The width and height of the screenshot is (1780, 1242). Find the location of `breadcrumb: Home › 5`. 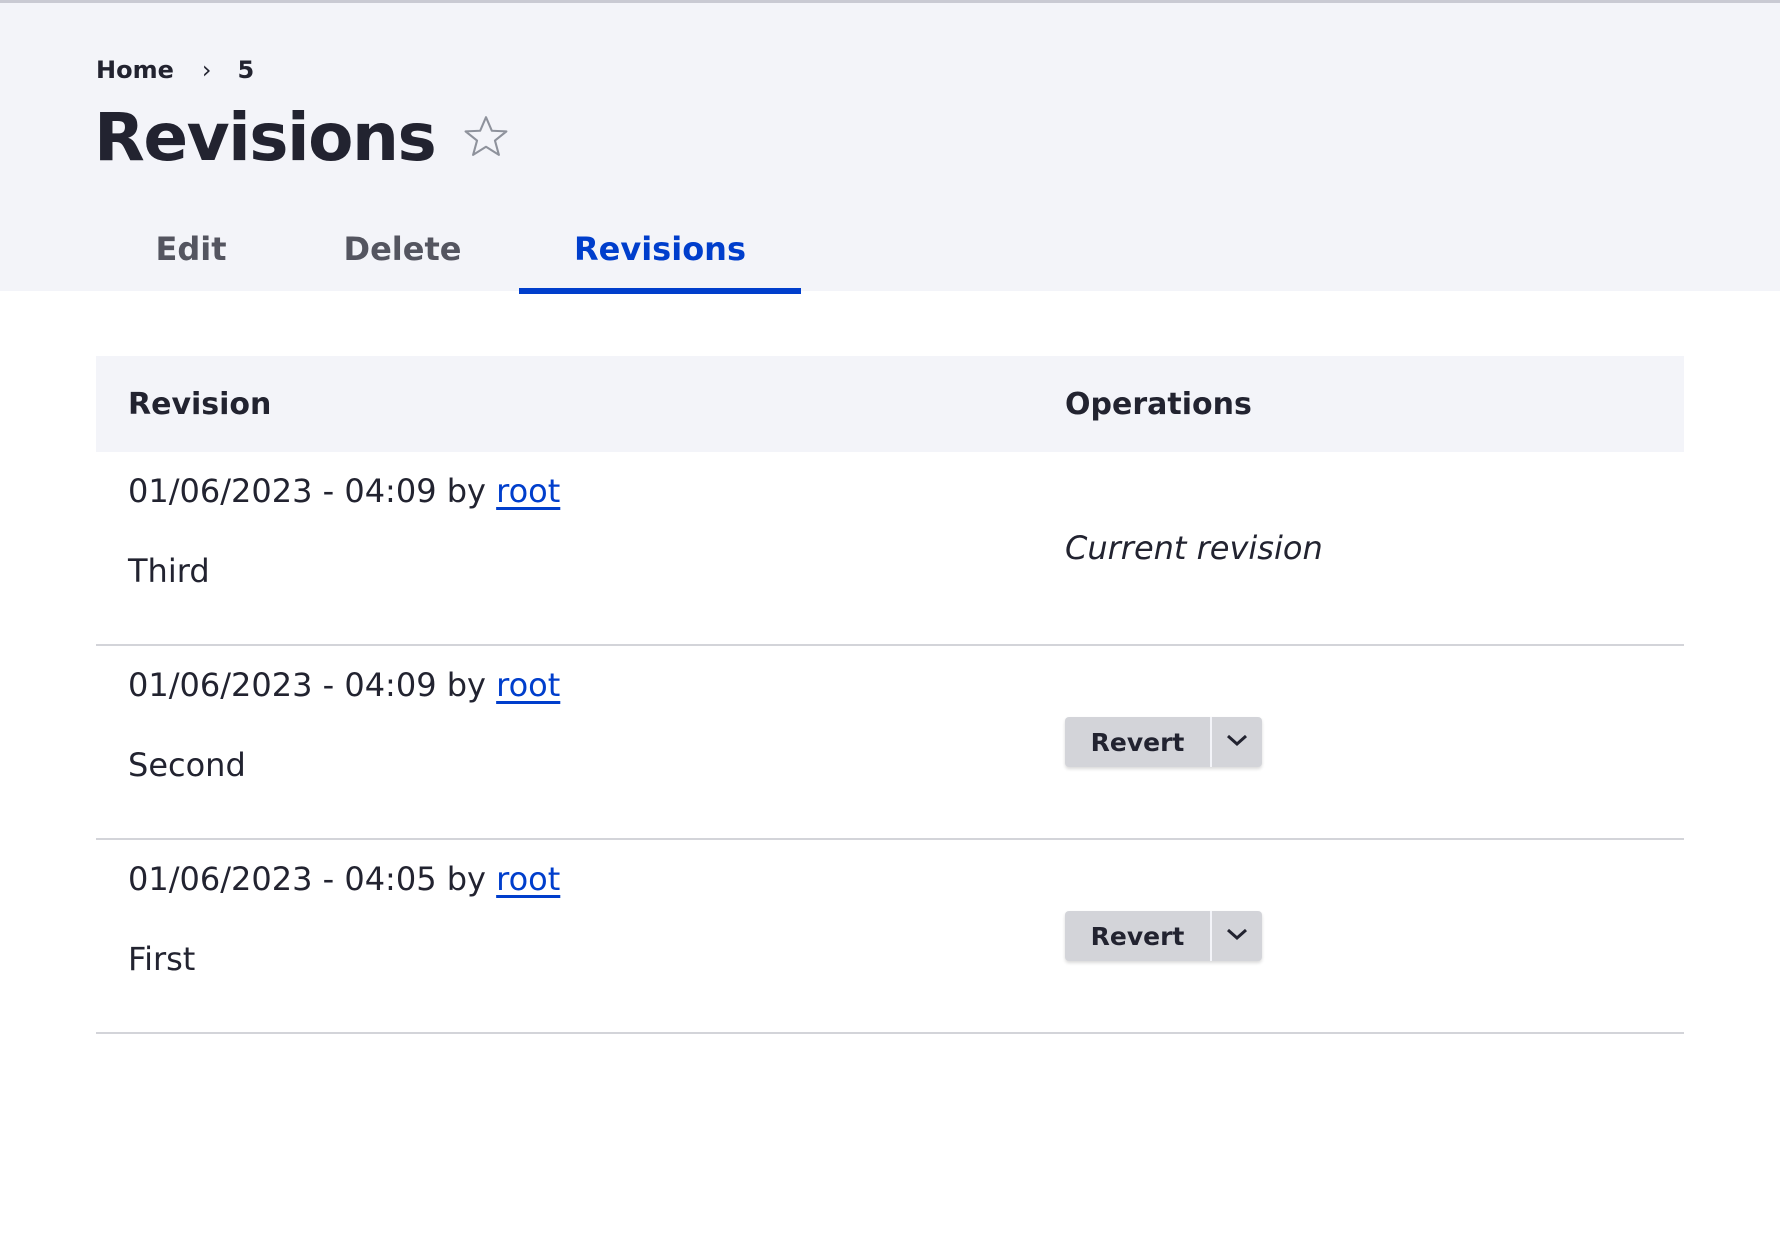

breadcrumb: Home › 5 is located at coordinates (175, 70).